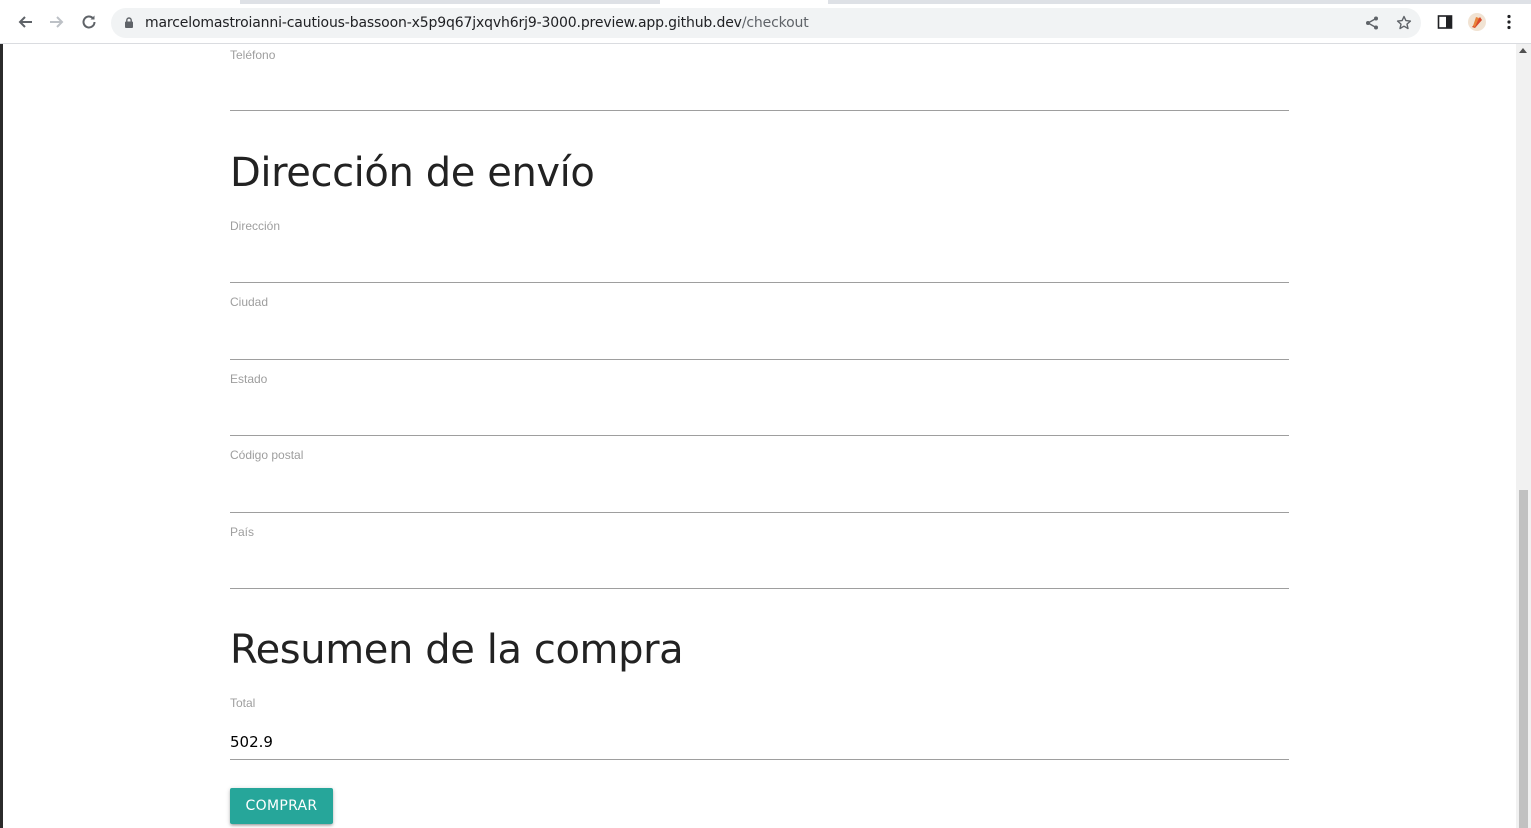 The height and width of the screenshot is (828, 1531). Describe the element at coordinates (267, 455) in the screenshot. I see `codigo-postal-label: Código postal` at that location.